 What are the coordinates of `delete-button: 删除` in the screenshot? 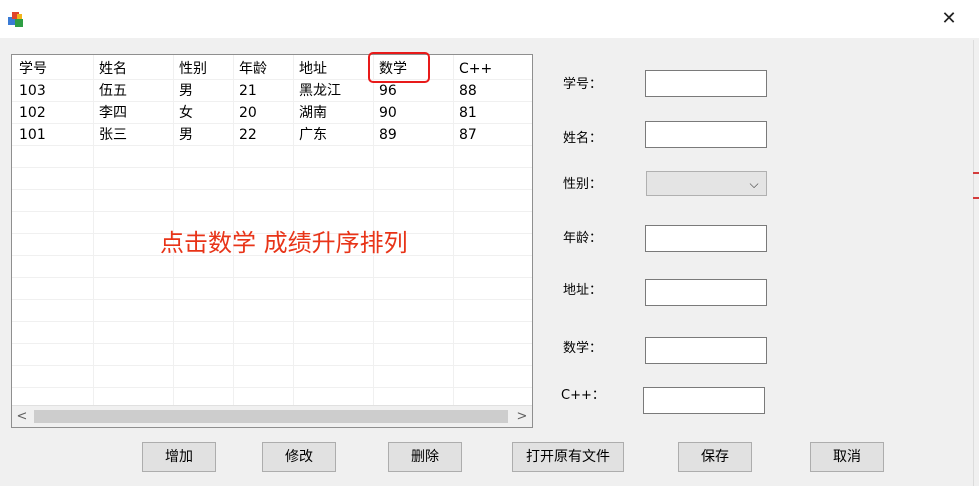 It's located at (425, 457).